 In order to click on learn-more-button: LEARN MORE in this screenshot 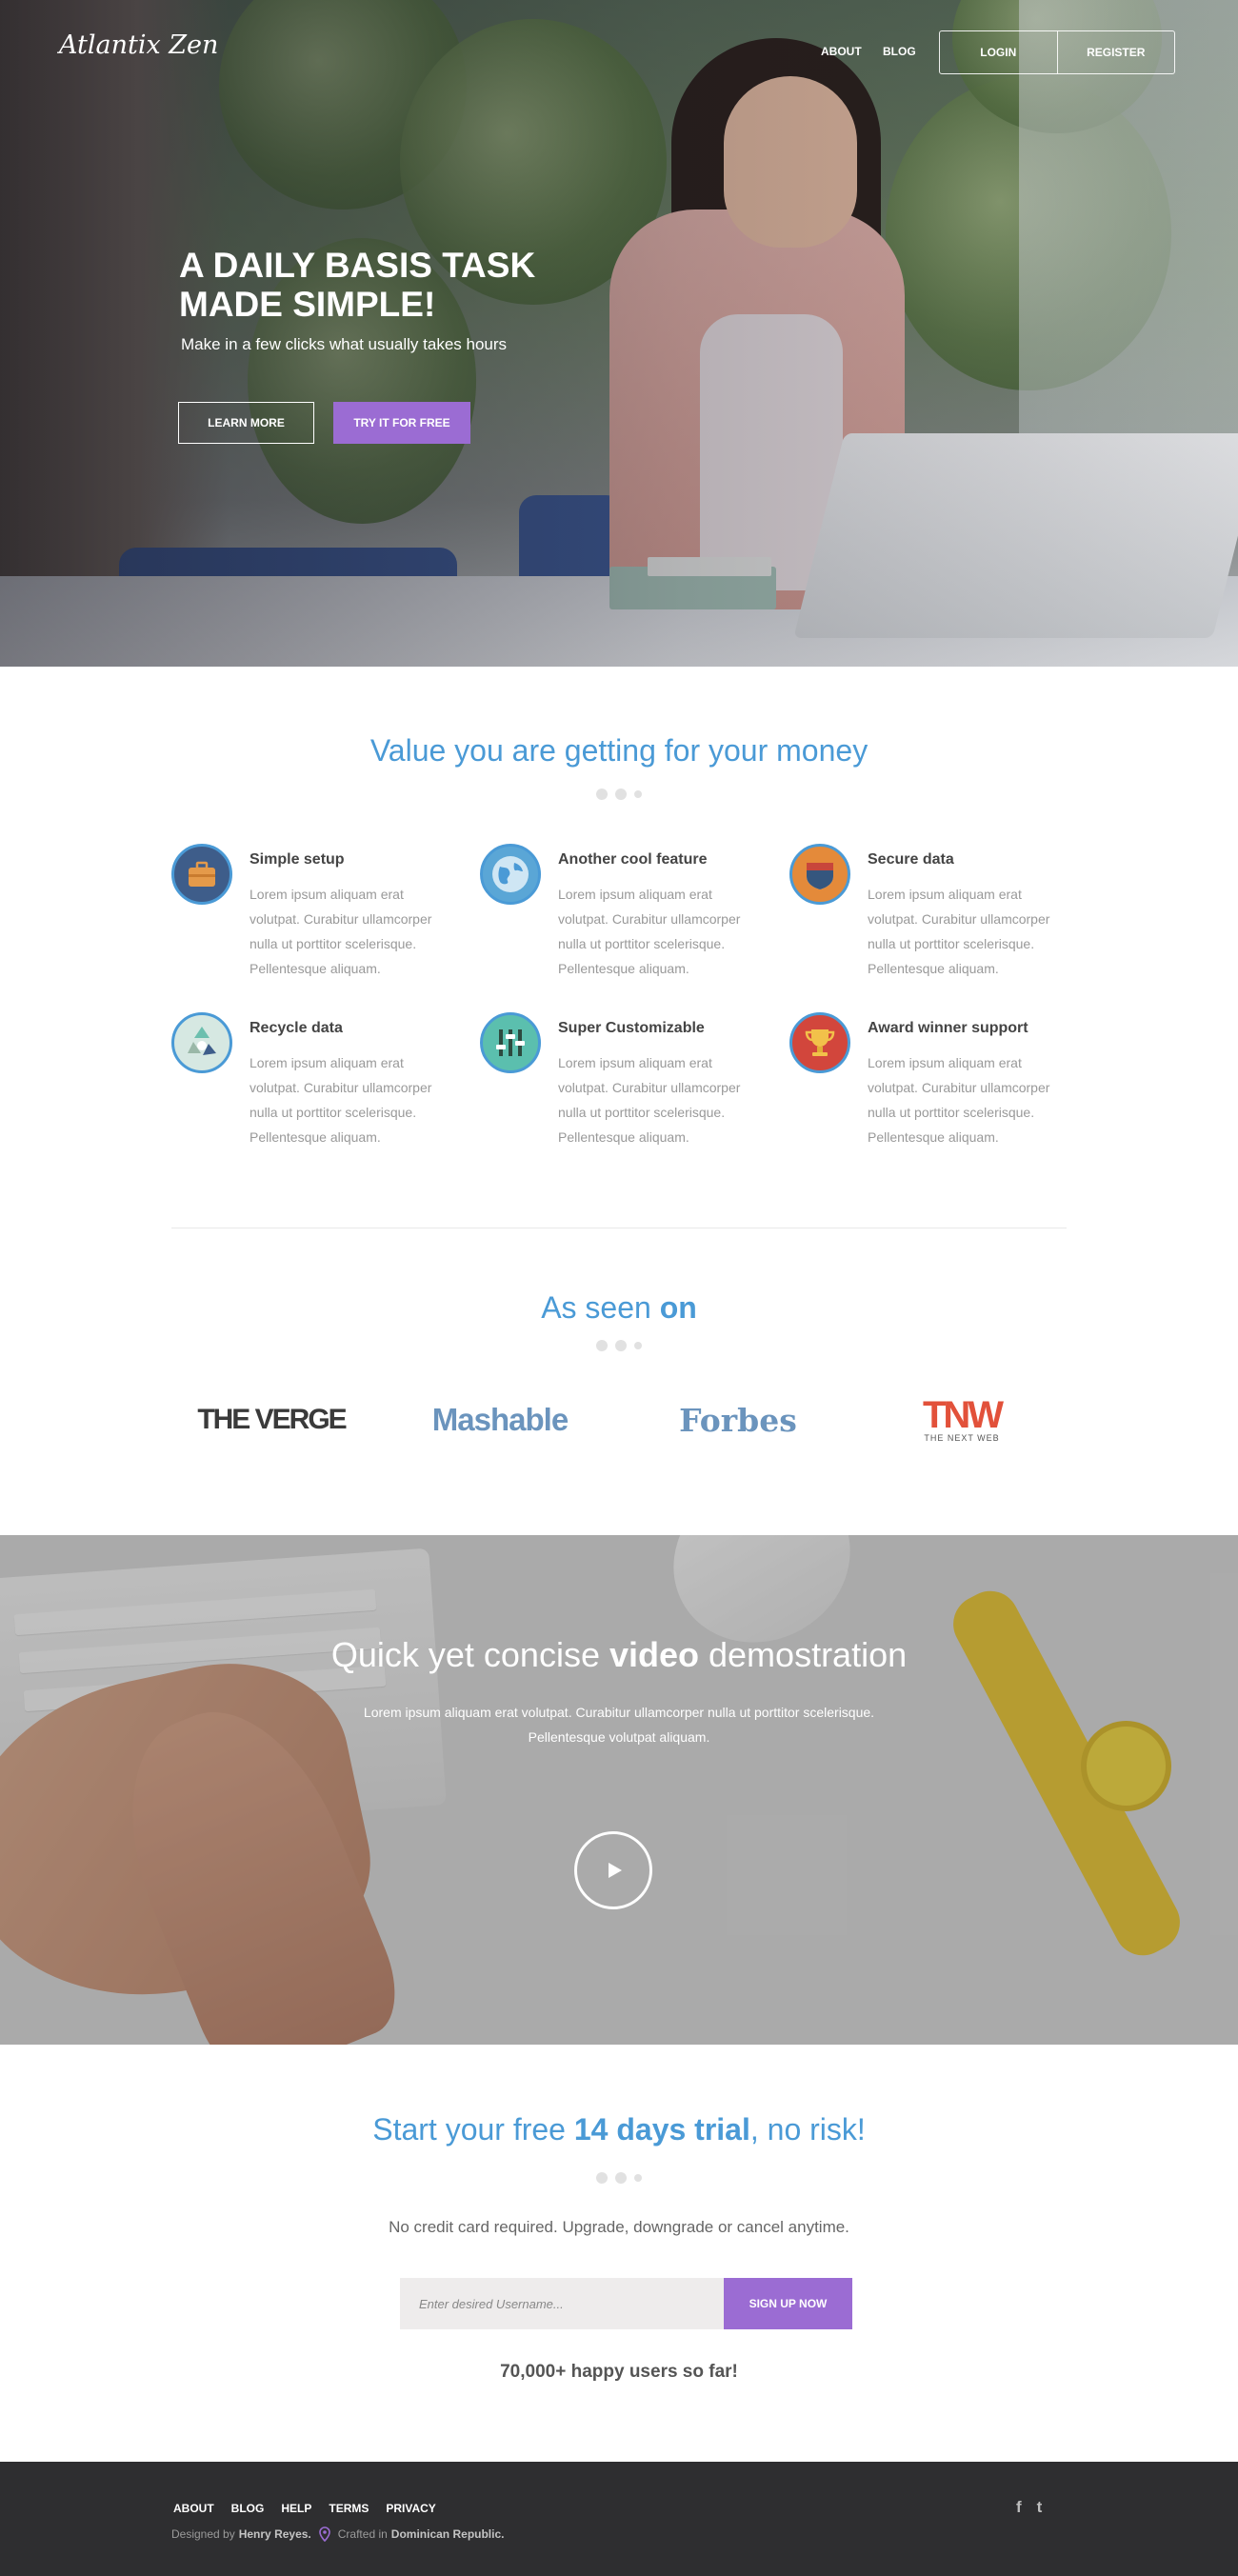, I will do `click(246, 423)`.